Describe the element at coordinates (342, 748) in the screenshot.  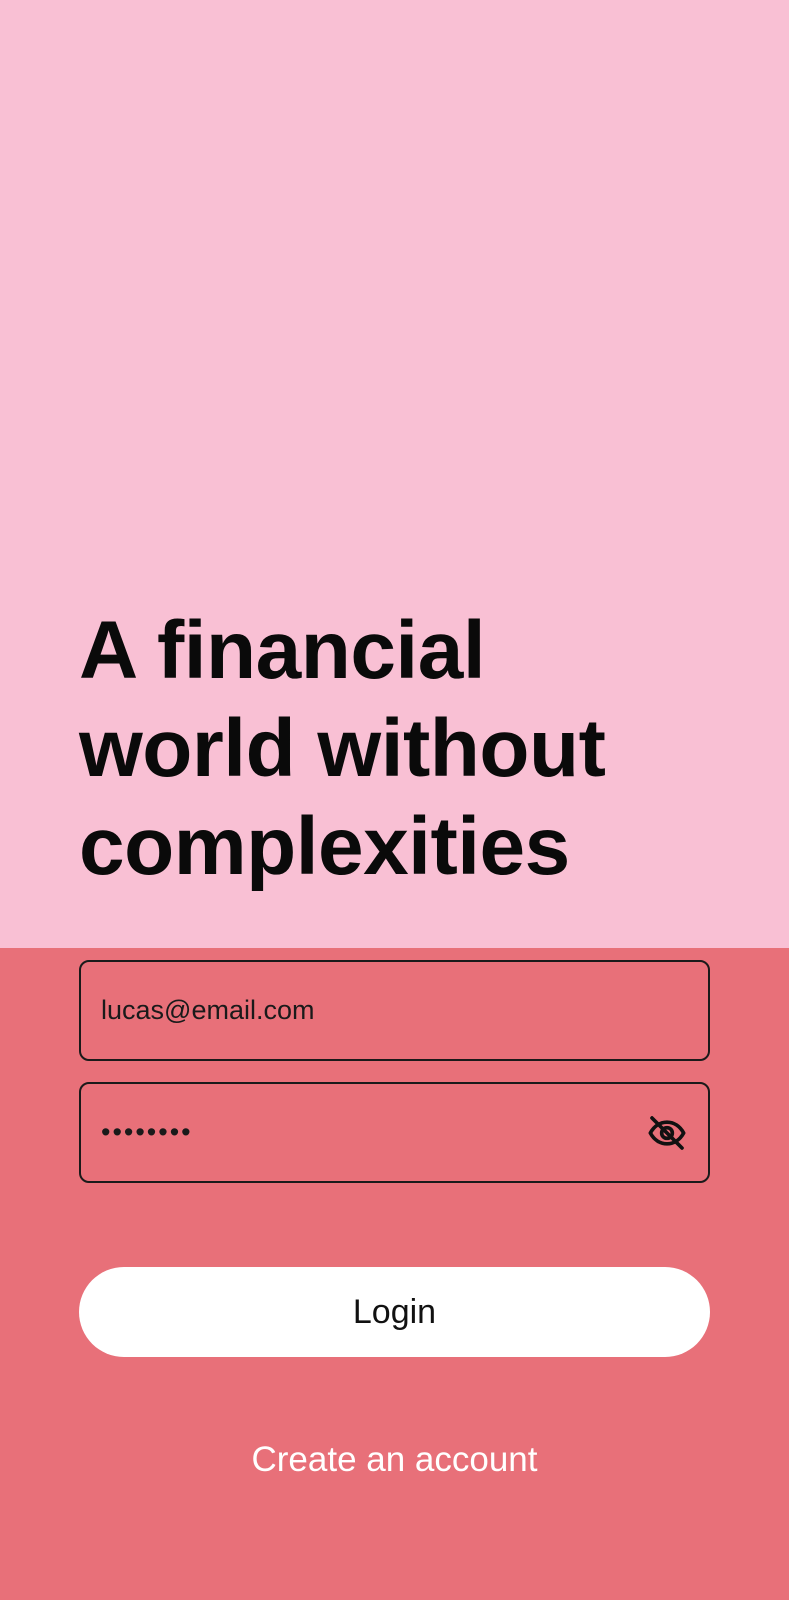
I see `headline: A financial world without complexities` at that location.